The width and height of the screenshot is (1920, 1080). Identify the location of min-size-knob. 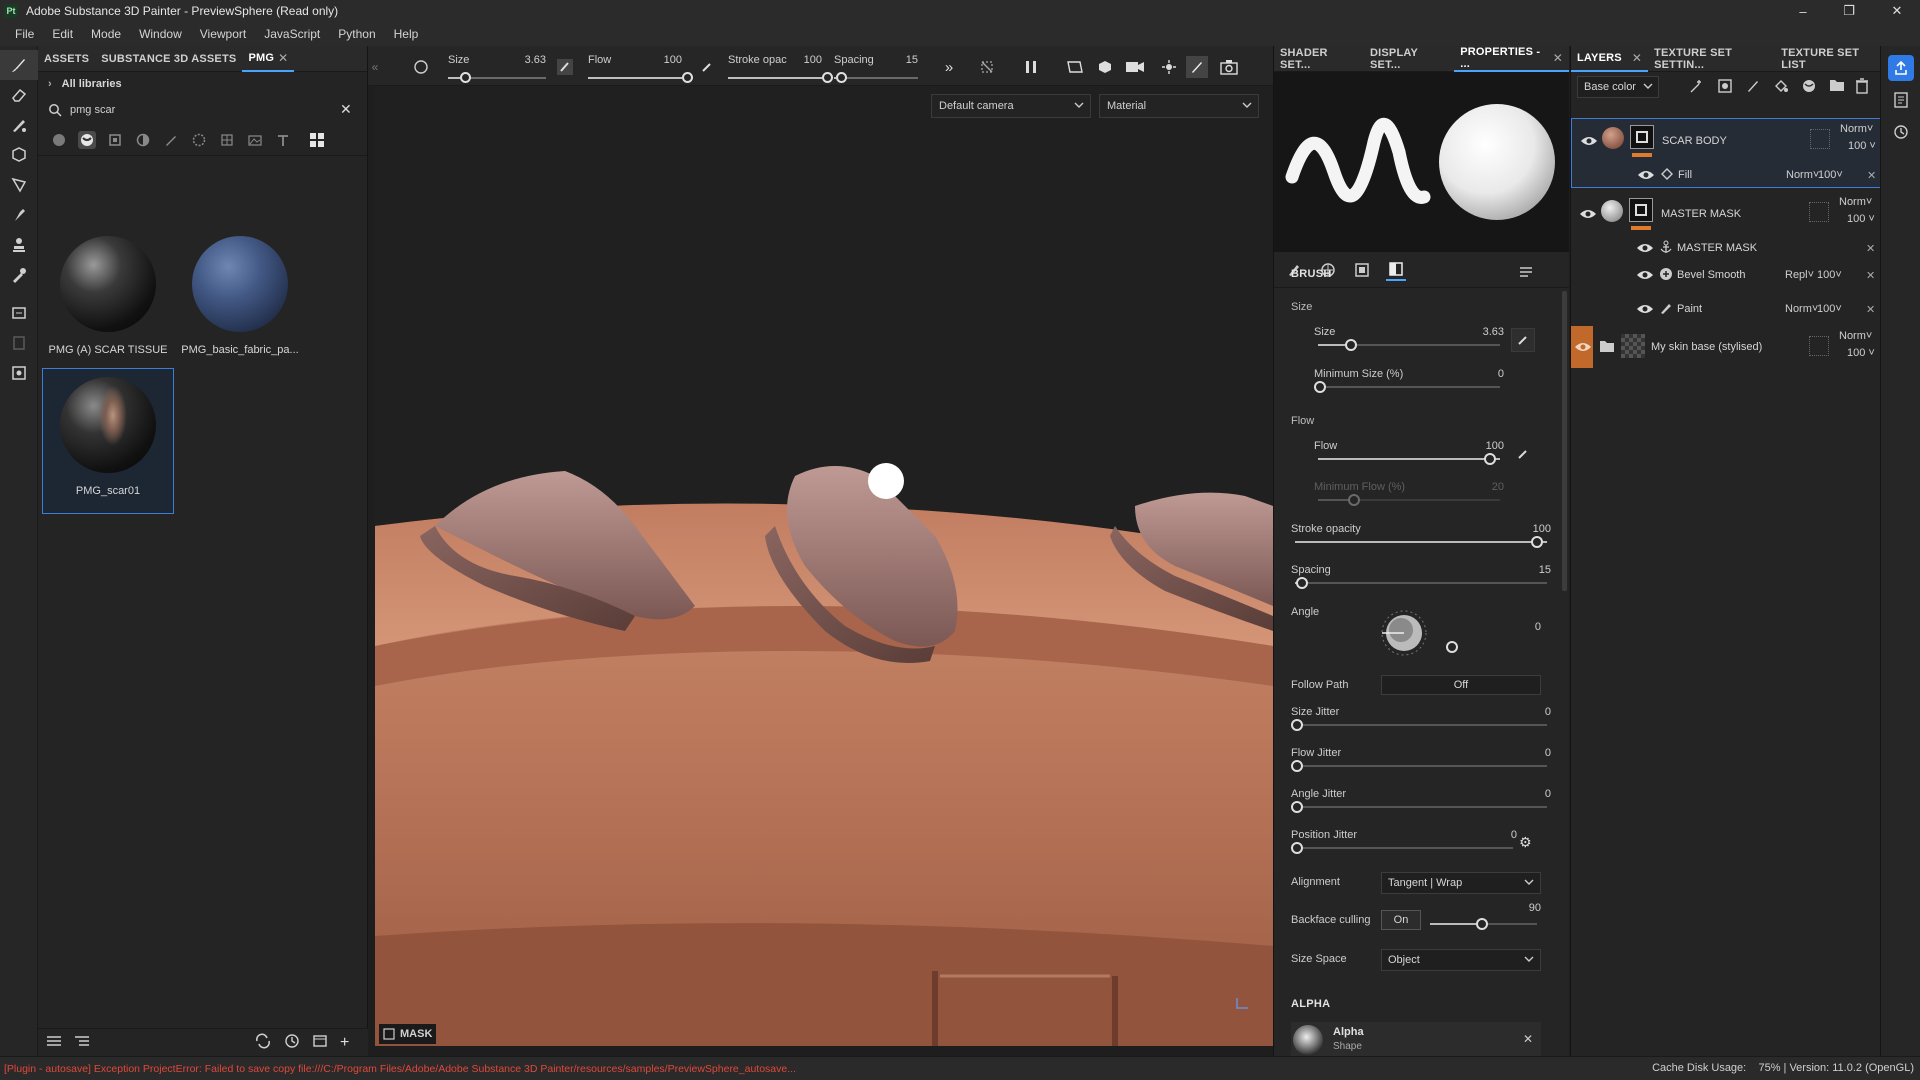
(1320, 387).